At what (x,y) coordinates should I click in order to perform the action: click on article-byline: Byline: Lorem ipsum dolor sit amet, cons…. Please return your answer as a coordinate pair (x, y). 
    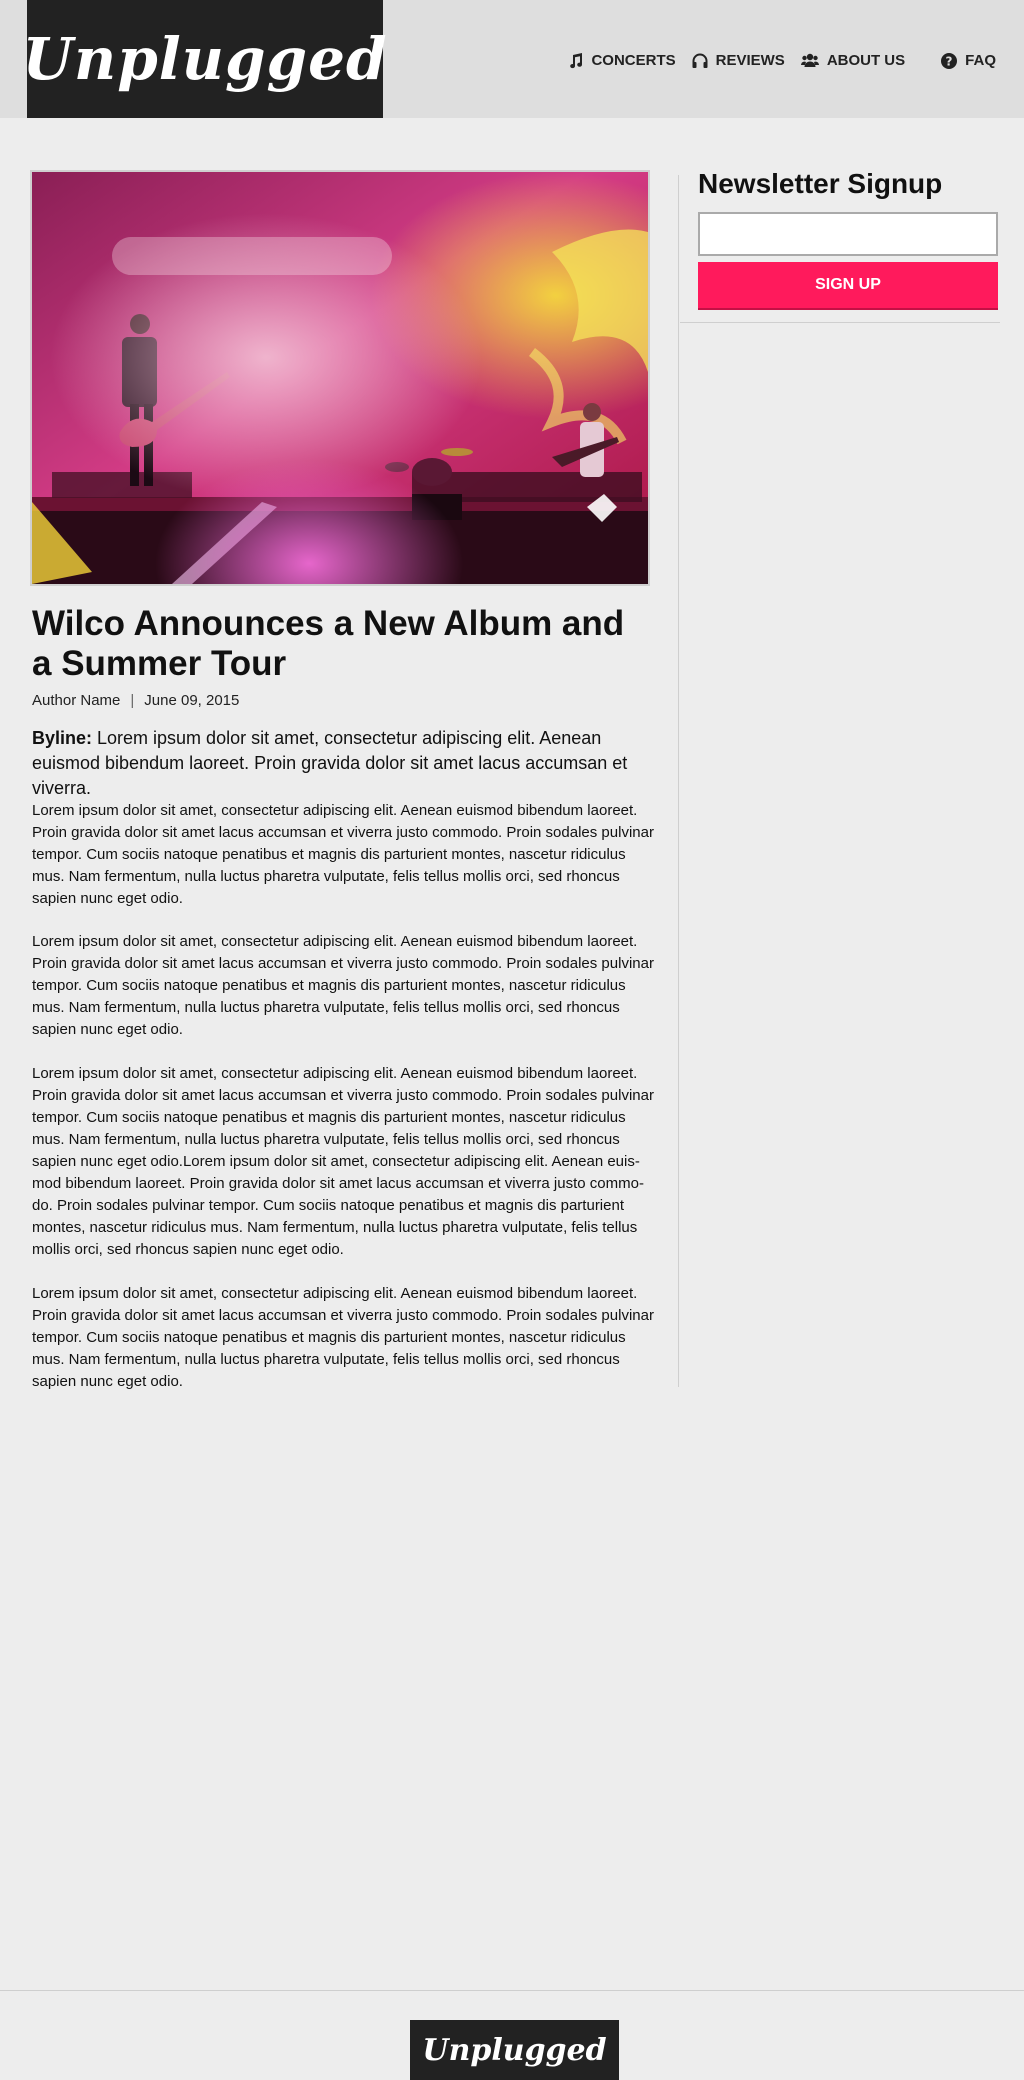
    Looking at the image, I should click on (344, 763).